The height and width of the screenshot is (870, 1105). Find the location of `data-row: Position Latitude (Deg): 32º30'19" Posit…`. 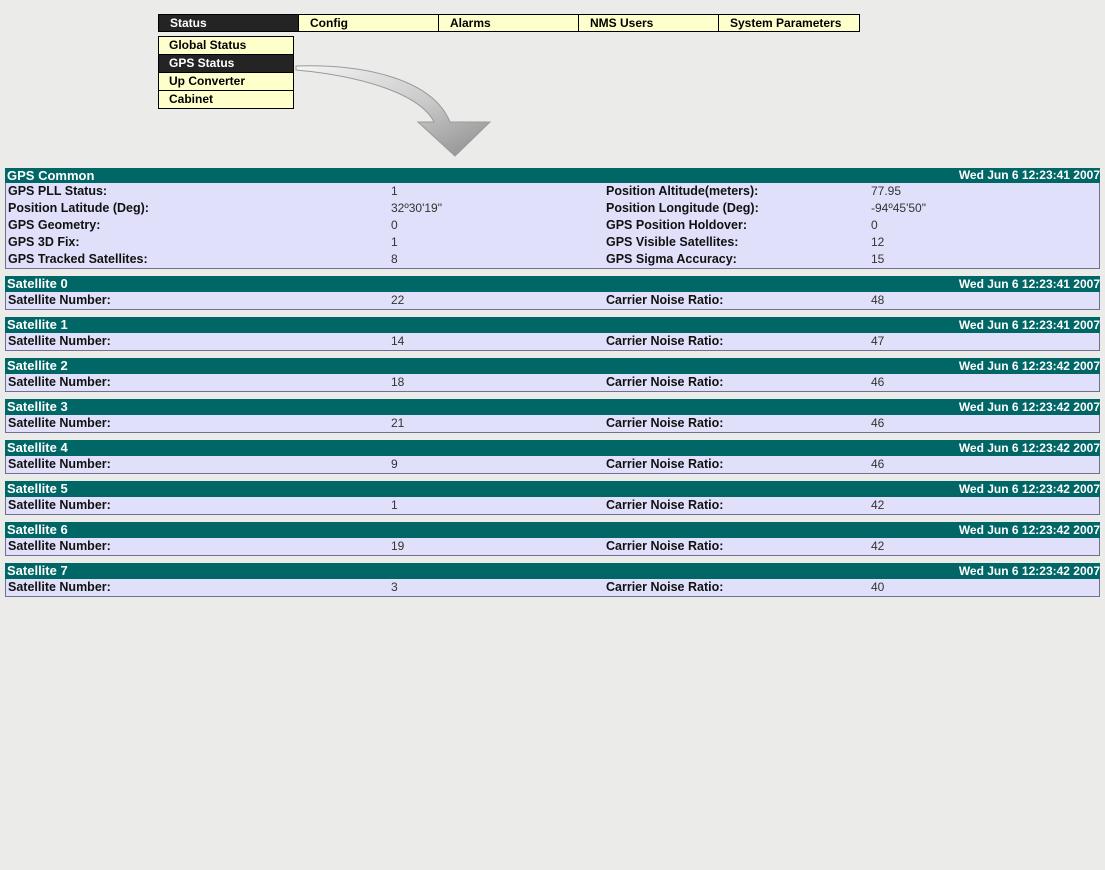

data-row: Position Latitude (Deg): 32º30'19" Posit… is located at coordinates (552, 208).